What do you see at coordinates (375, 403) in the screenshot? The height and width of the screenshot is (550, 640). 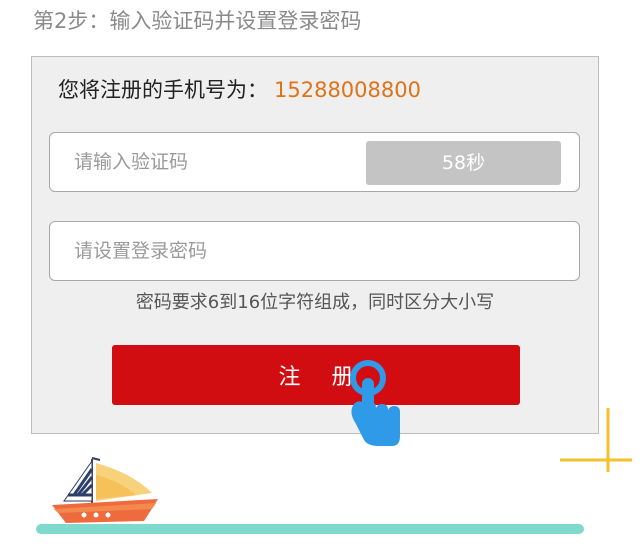 I see `tap-hand-icon` at bounding box center [375, 403].